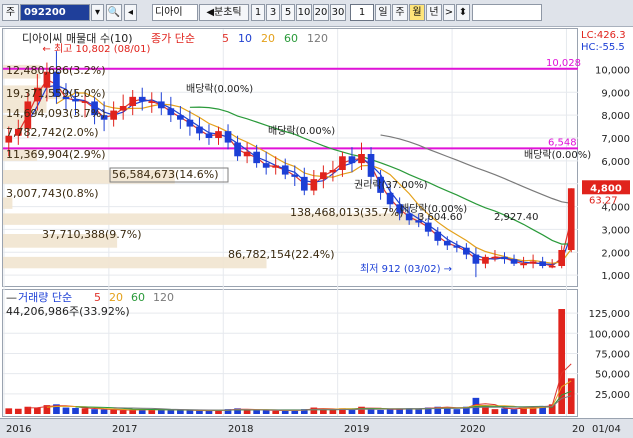  Describe the element at coordinates (603, 200) in the screenshot. I see `current-pct-label: 63.27` at that location.